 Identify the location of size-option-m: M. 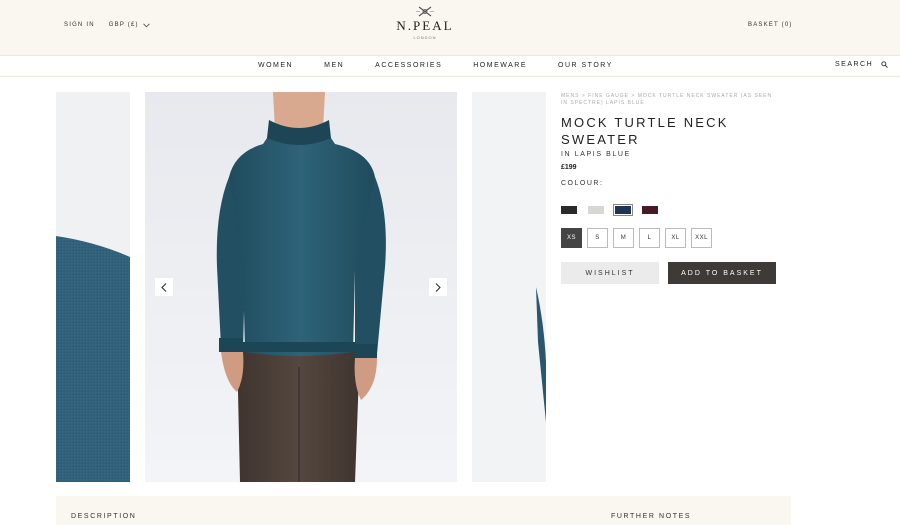
(623, 238).